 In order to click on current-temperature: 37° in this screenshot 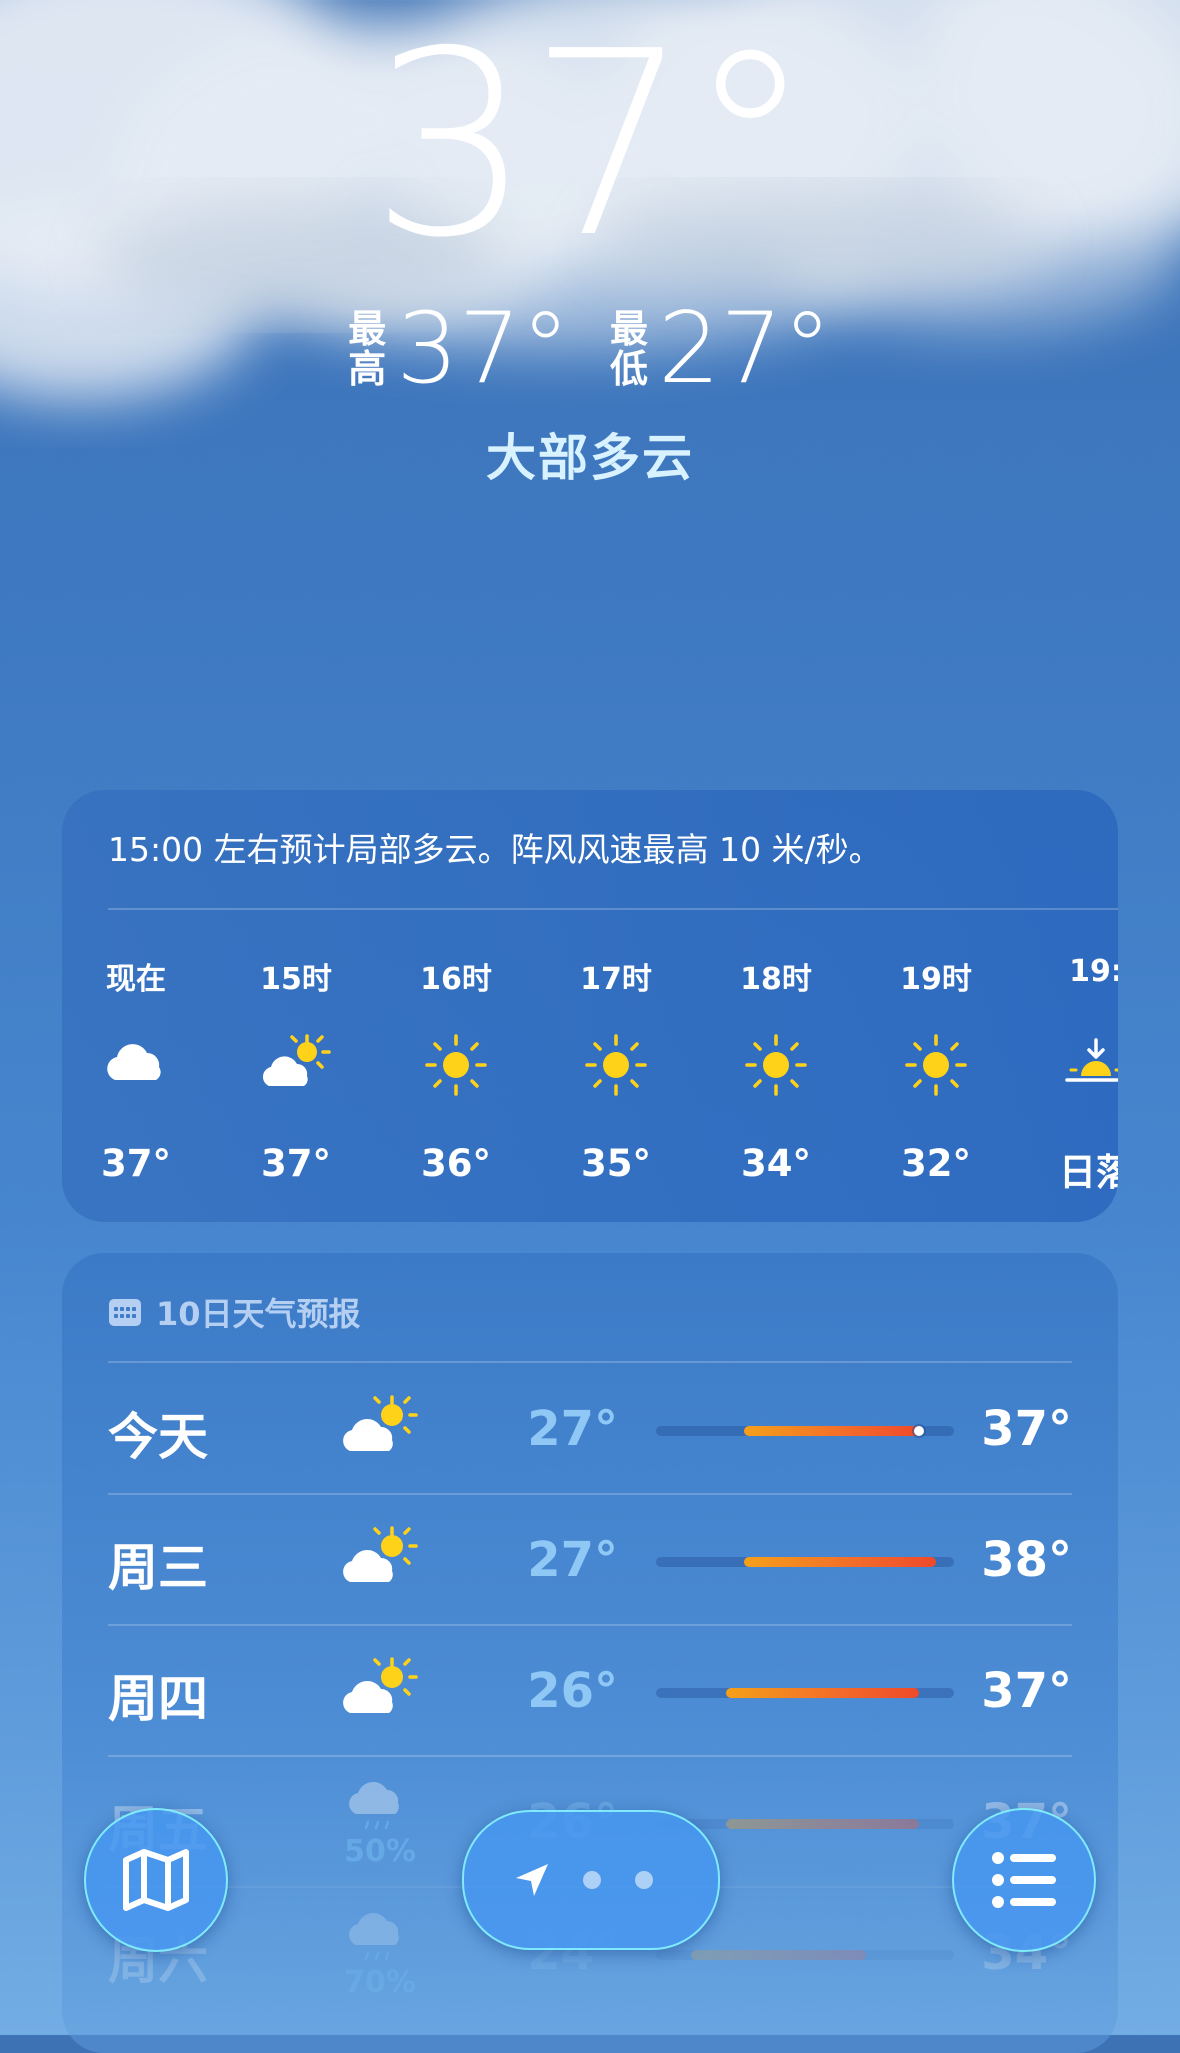, I will do `click(592, 147)`.